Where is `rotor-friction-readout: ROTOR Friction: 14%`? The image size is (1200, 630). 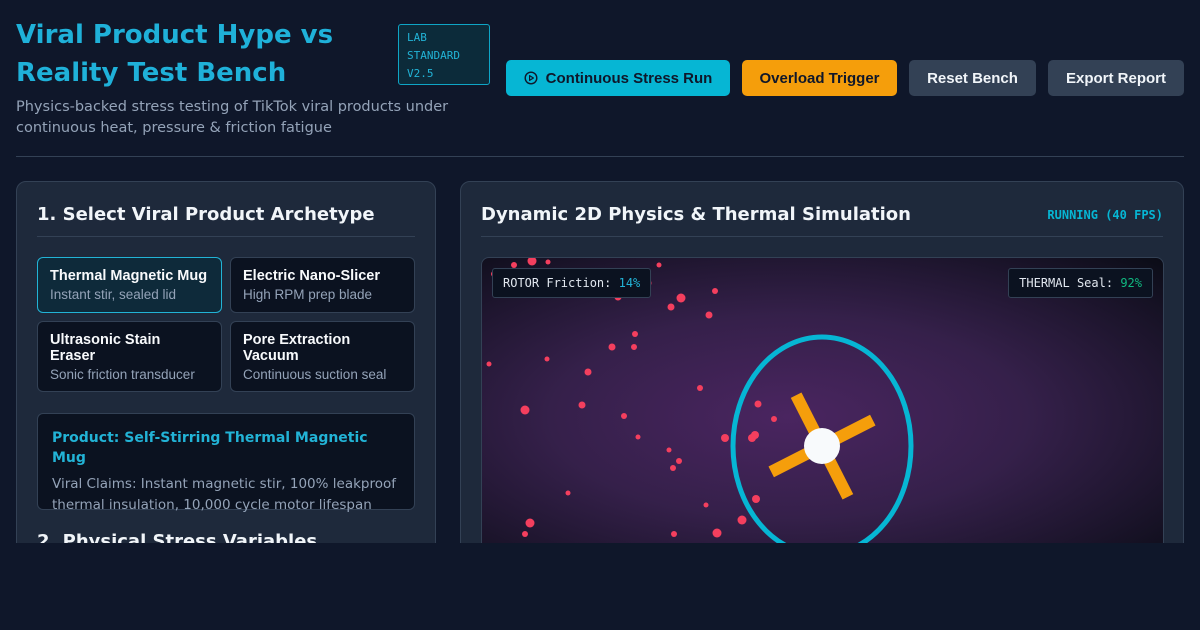
rotor-friction-readout: ROTOR Friction: 14% is located at coordinates (572, 283).